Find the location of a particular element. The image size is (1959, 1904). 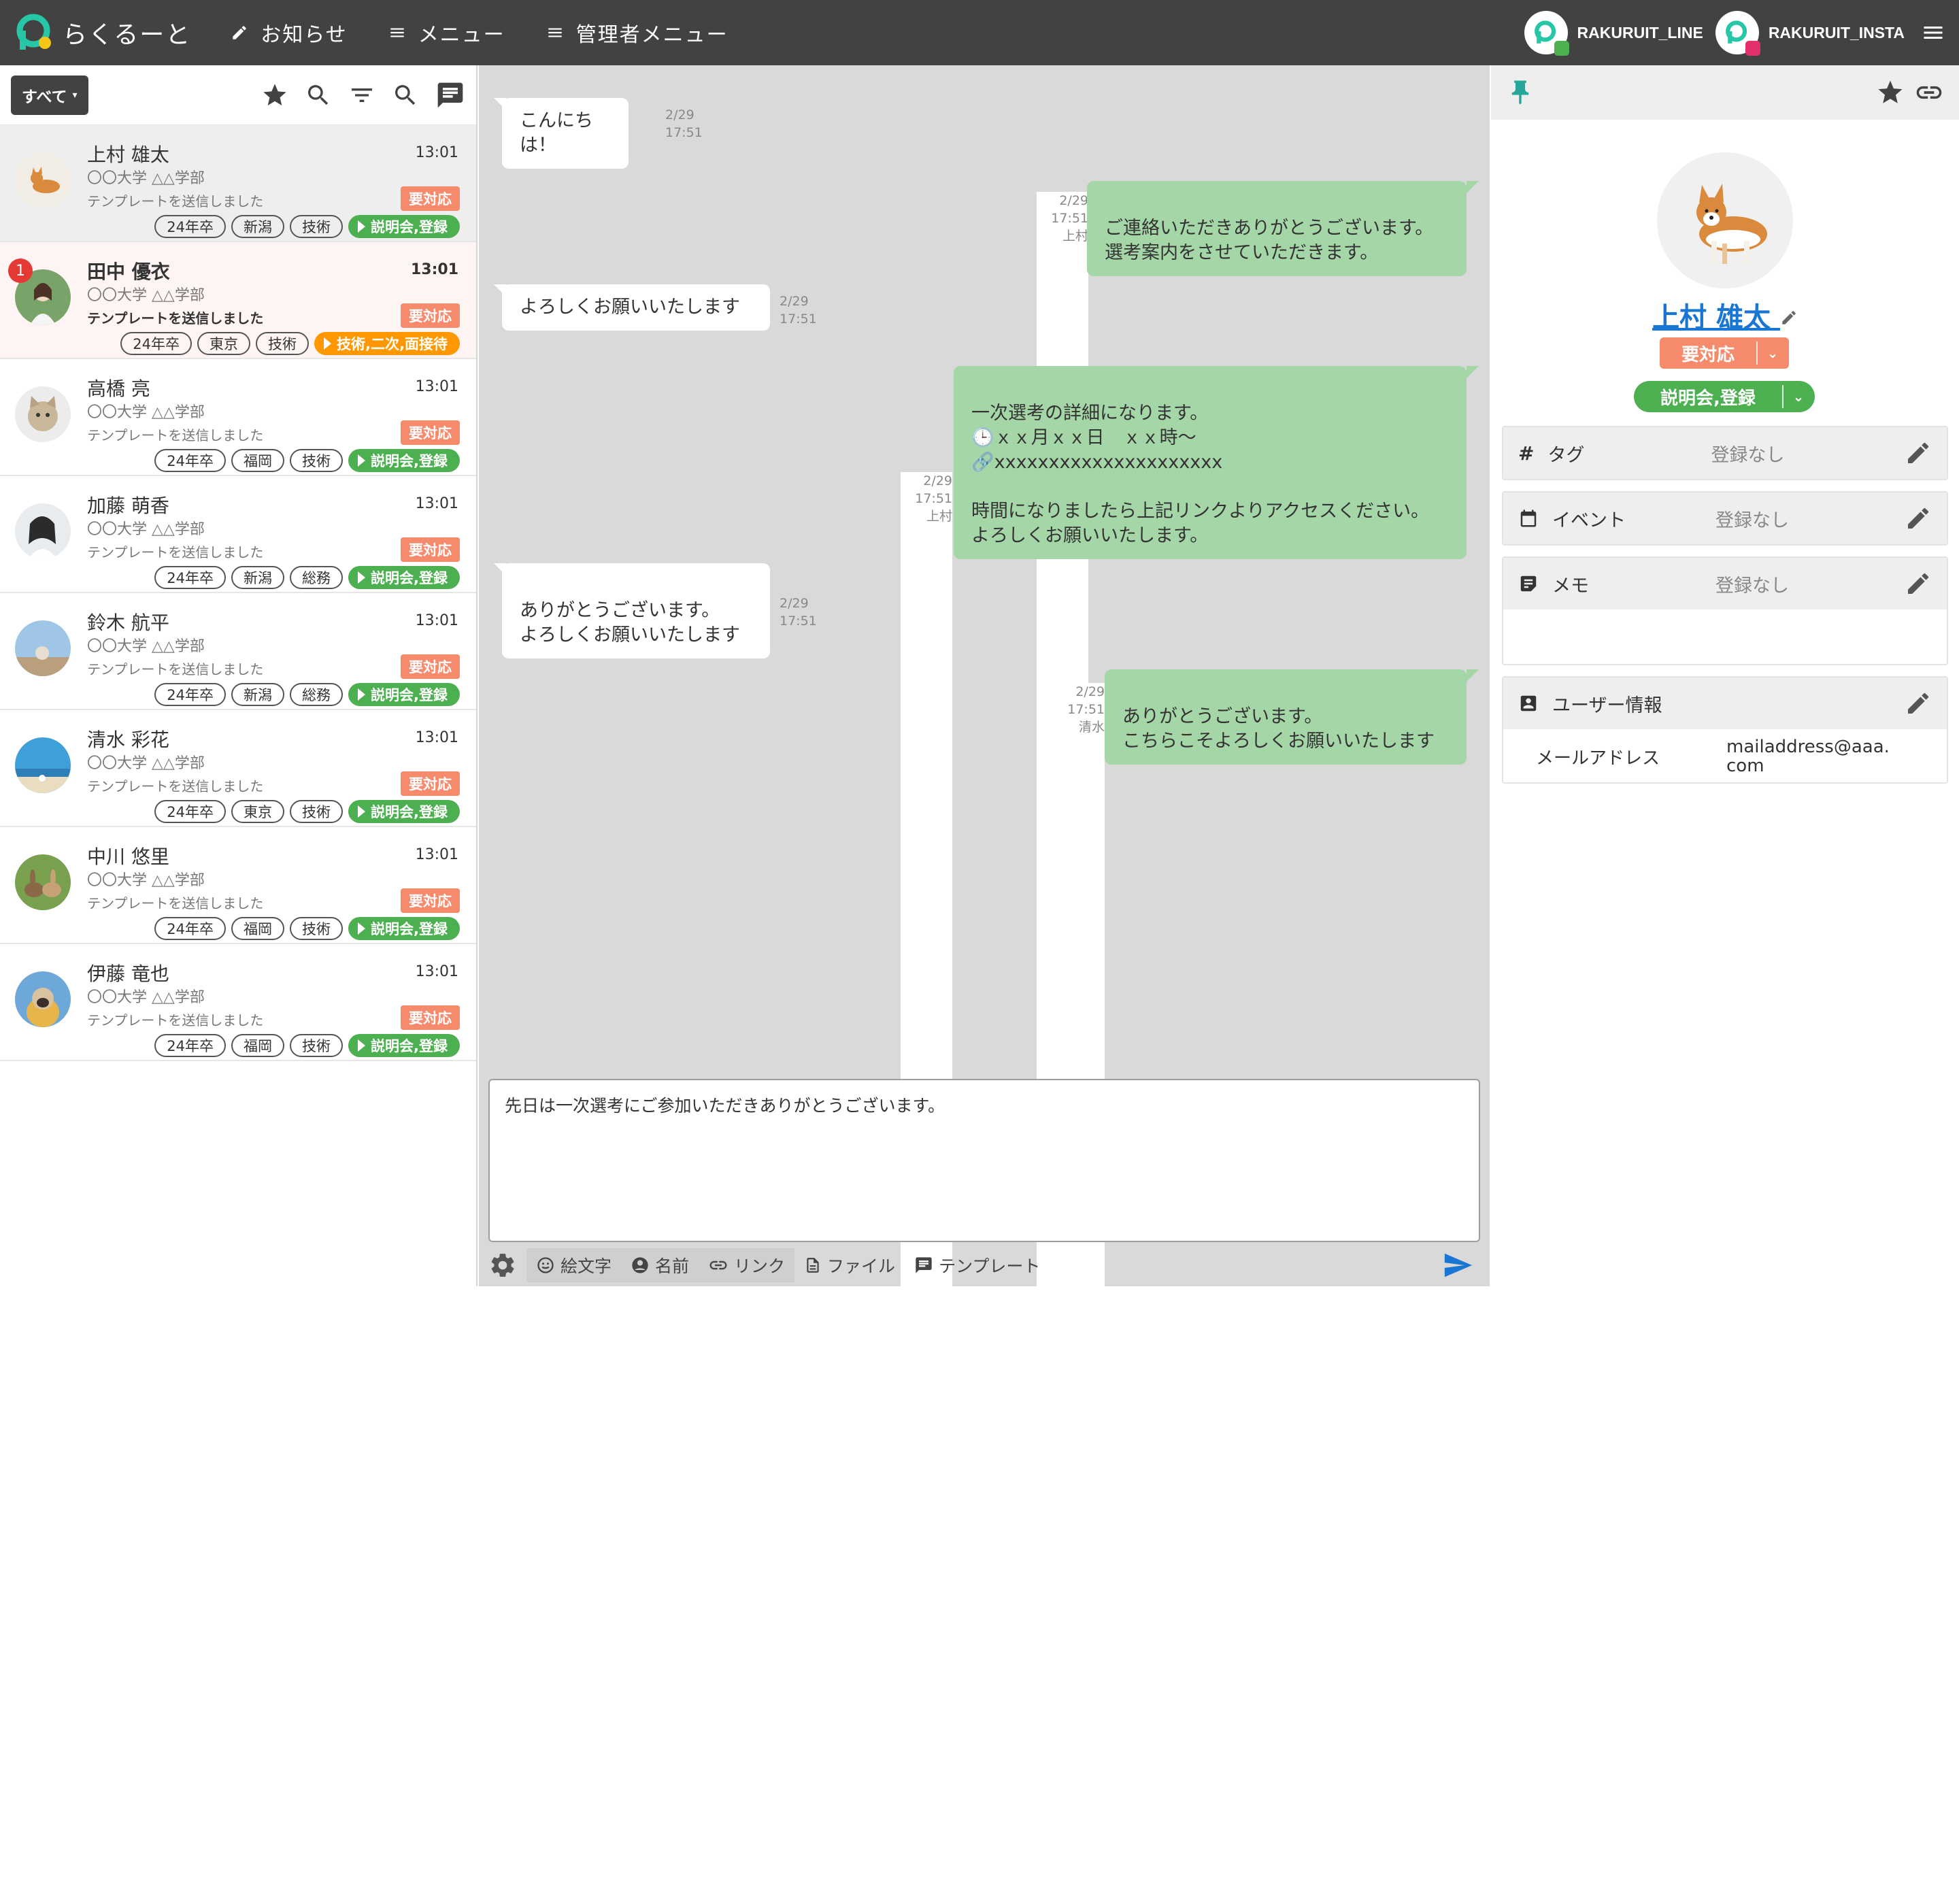

filter-dropdown: すべて ▾ is located at coordinates (49, 95).